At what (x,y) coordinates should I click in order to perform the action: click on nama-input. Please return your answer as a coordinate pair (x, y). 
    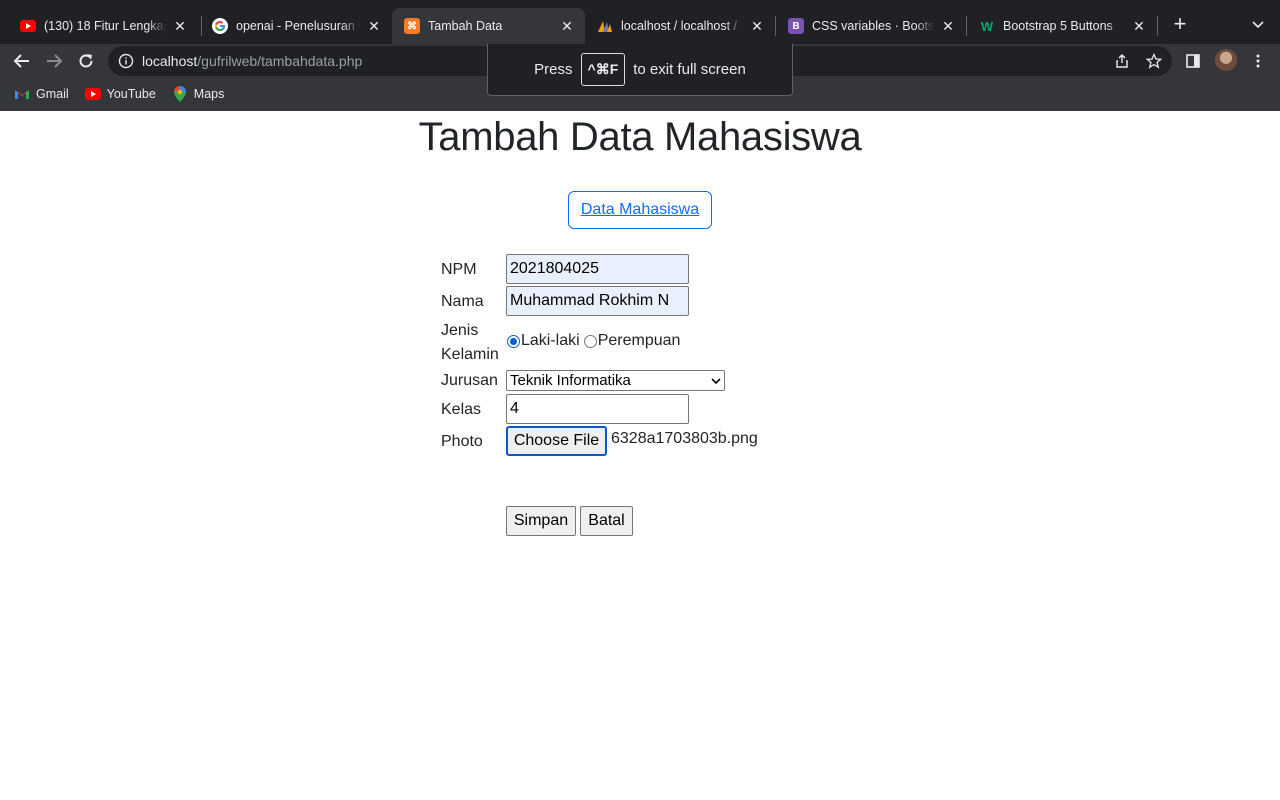
    Looking at the image, I should click on (597, 301).